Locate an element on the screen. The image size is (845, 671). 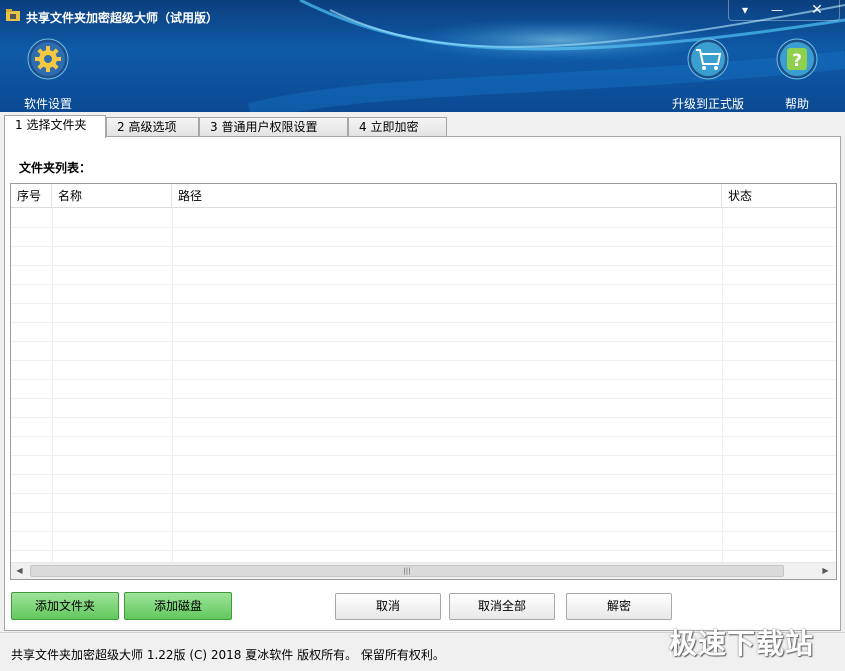
settings-label: 软件设置 is located at coordinates (47, 104).